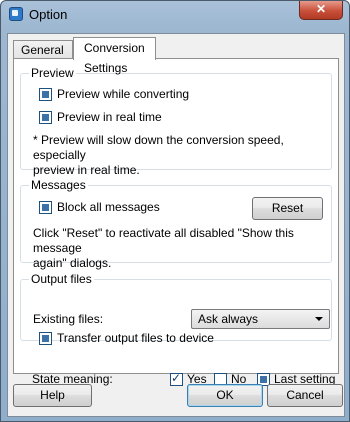 This screenshot has height=422, width=350. Describe the element at coordinates (48, 14) in the screenshot. I see `window-title: Option` at that location.